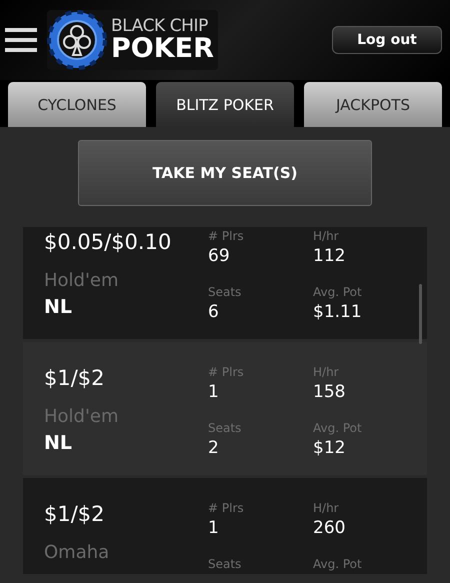 The image size is (450, 583). I want to click on stat-value: 112, so click(329, 256).